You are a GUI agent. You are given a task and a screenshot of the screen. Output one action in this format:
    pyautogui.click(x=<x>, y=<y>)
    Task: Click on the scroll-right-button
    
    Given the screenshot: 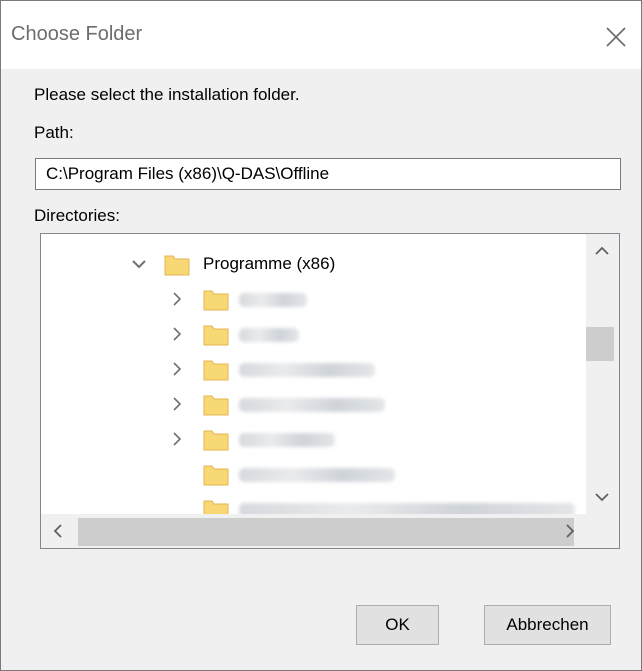 What is the action you would take?
    pyautogui.click(x=570, y=531)
    